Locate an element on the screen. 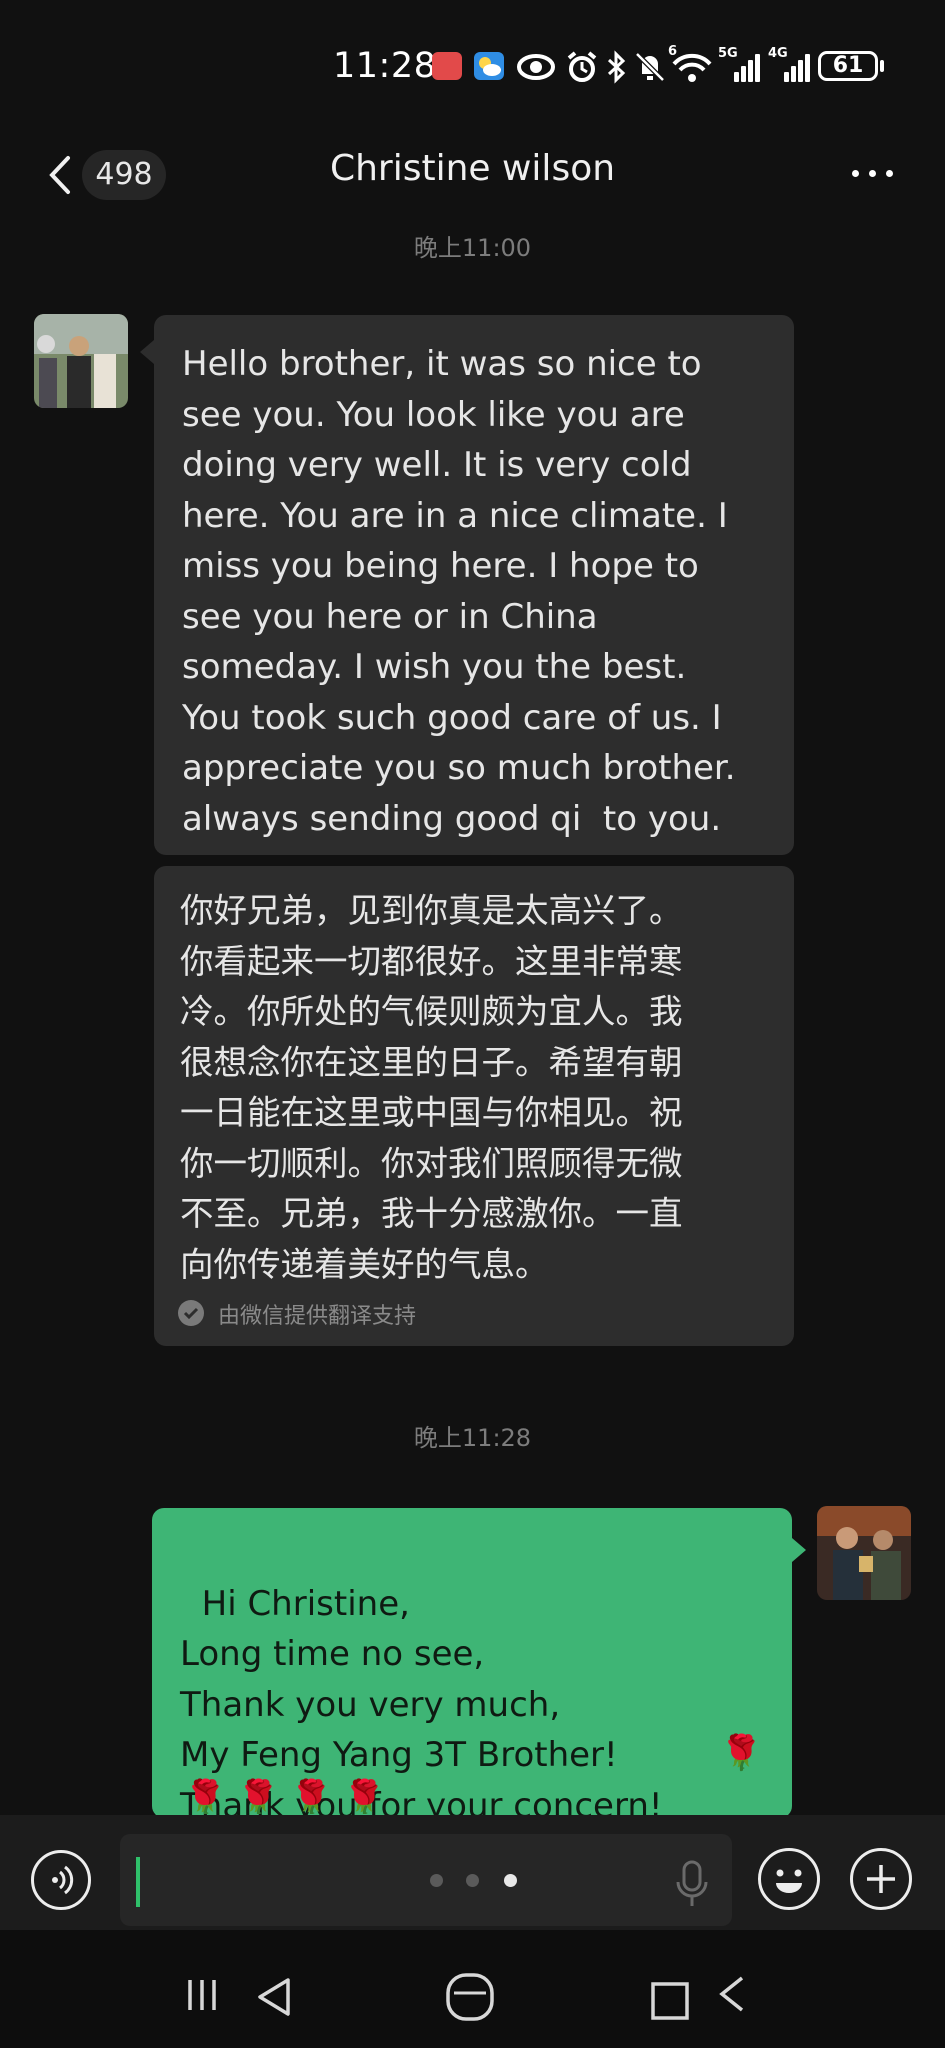  battery-tip is located at coordinates (882, 66).